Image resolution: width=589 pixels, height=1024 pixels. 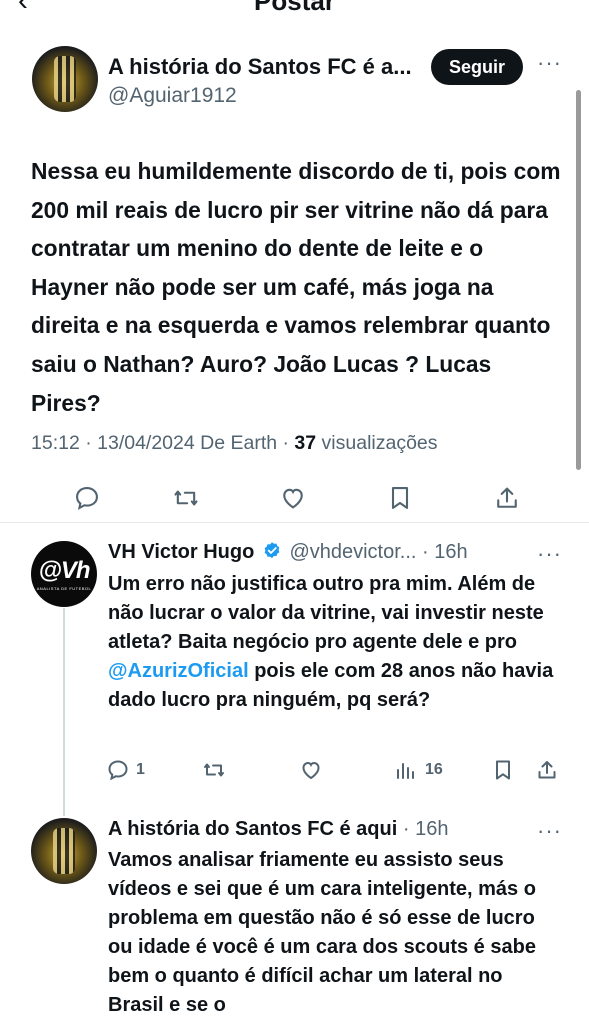 What do you see at coordinates (64, 570) in the screenshot?
I see `avatar-logo: @Vh` at bounding box center [64, 570].